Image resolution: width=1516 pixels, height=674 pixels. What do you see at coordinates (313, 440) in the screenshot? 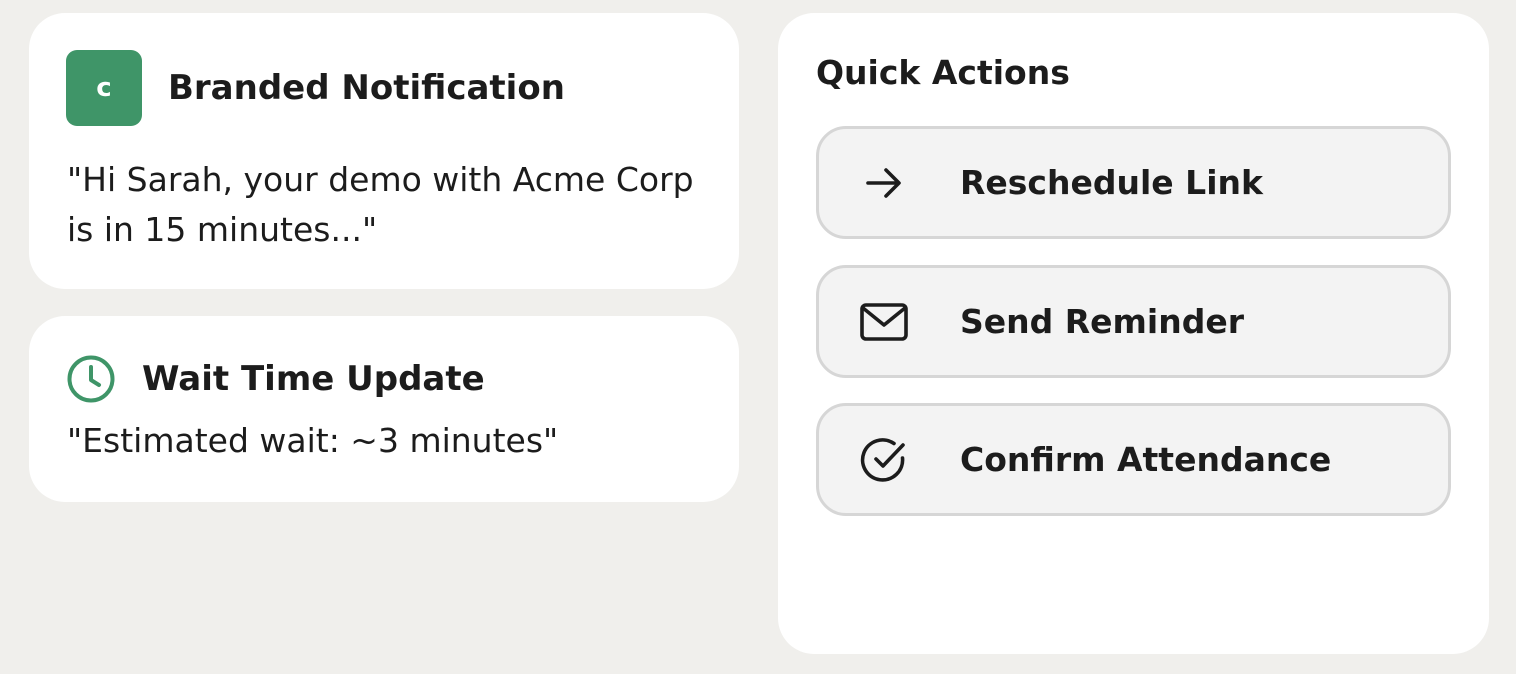
I see `wait-time-message: "Estimated wait: ~3 minutes"` at bounding box center [313, 440].